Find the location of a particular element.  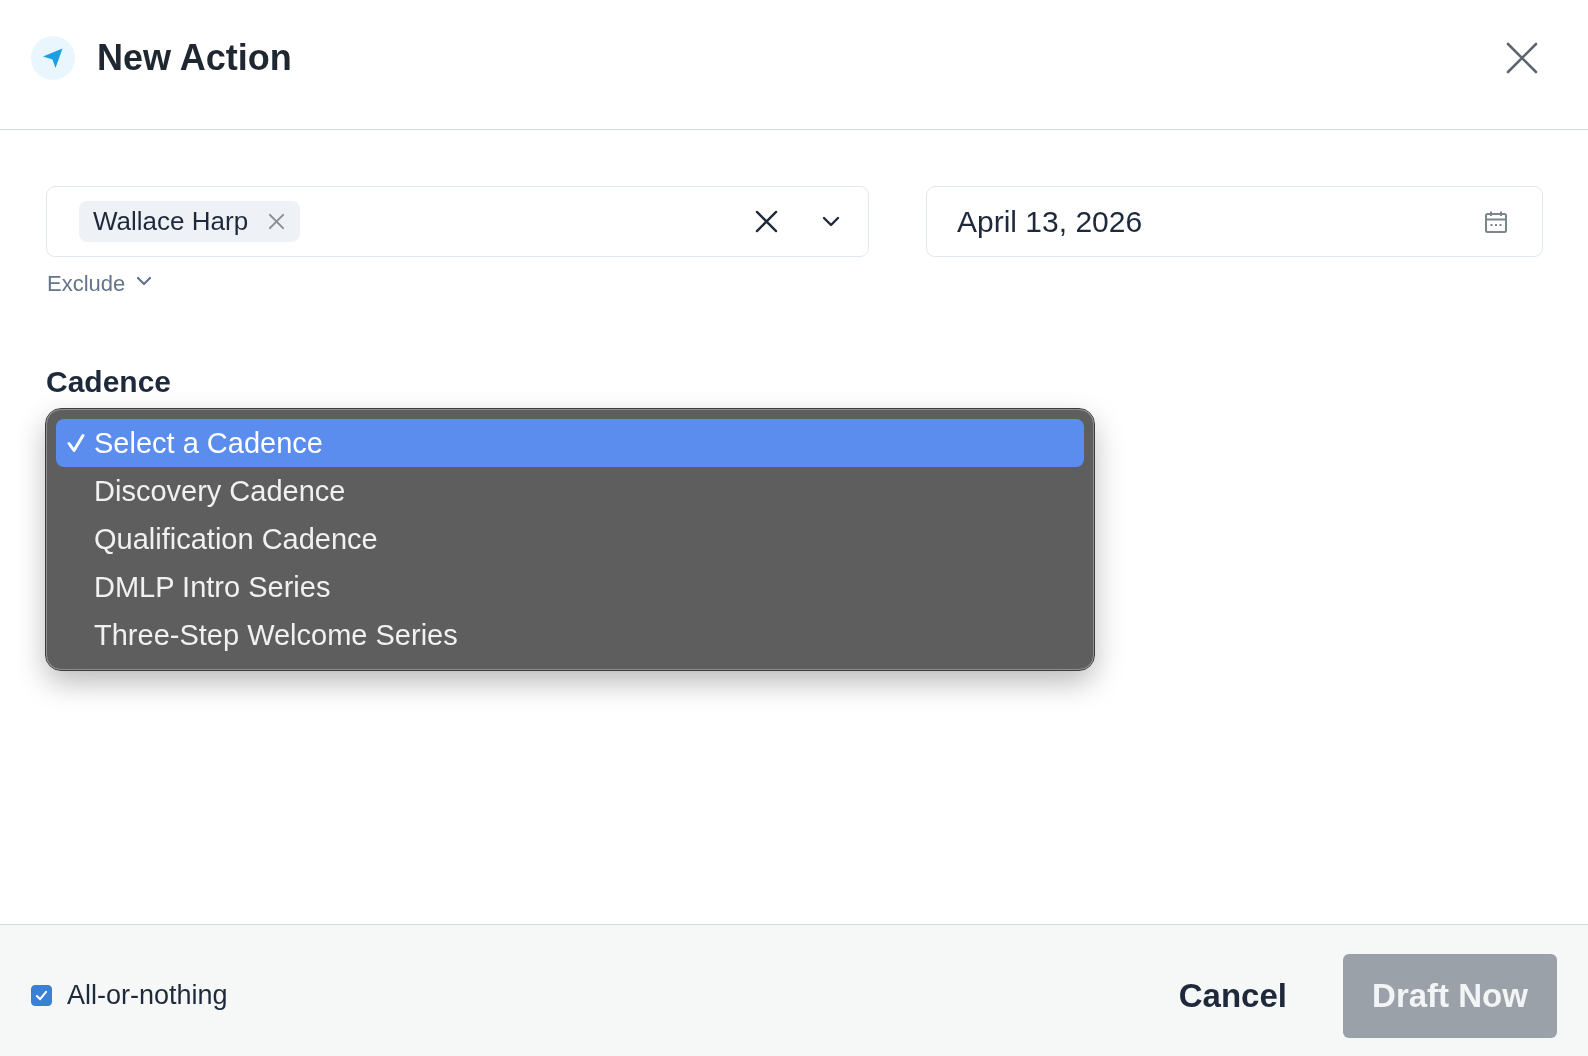

recipient-select-field: Wallace Harp is located at coordinates (457, 221).